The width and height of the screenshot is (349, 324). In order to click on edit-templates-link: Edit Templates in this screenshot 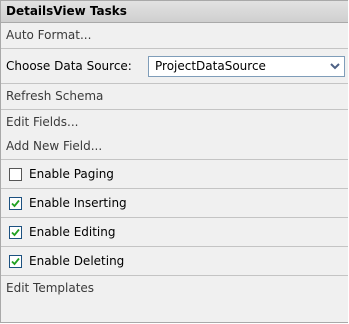, I will do `click(174, 288)`.